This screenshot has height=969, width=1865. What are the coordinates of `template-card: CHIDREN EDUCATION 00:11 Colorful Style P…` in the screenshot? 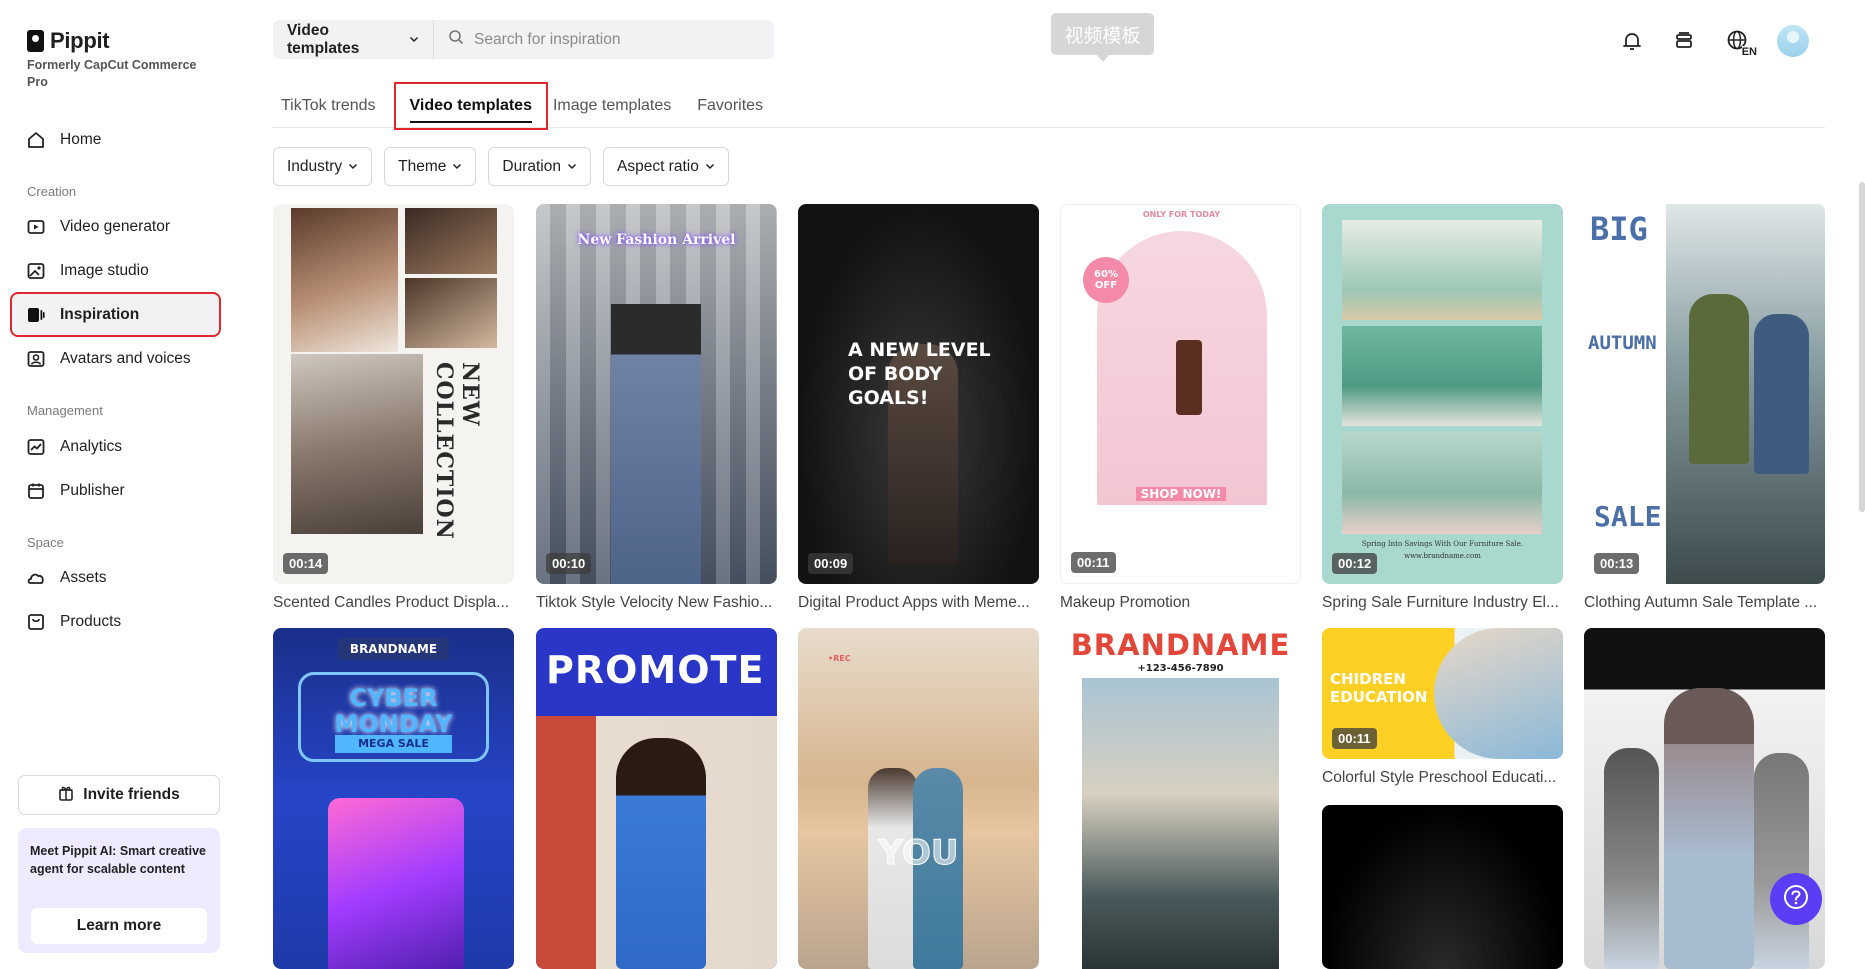 It's located at (1442, 707).